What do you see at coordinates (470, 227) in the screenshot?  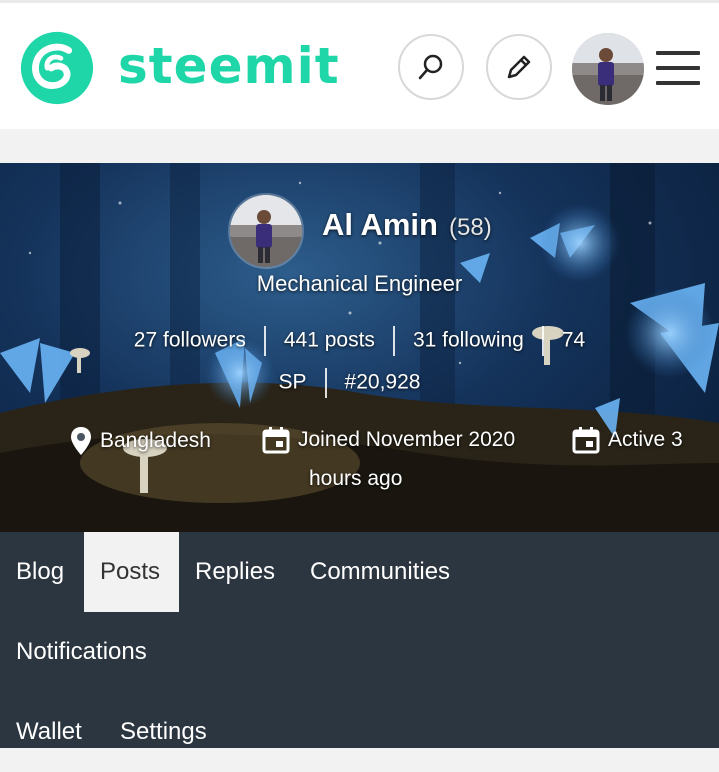 I see `reputation-score: (58)` at bounding box center [470, 227].